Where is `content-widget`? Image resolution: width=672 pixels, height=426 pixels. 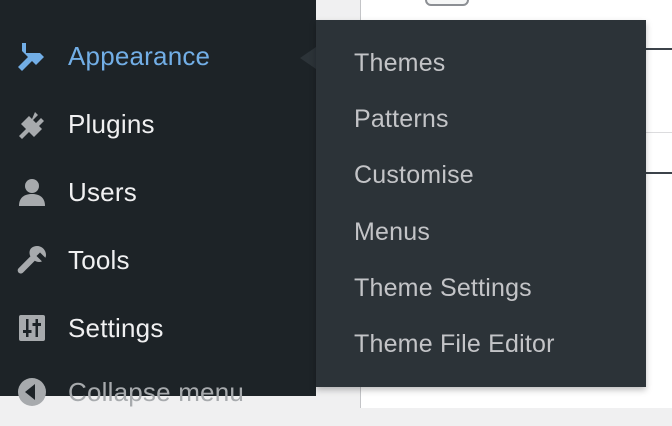
content-widget is located at coordinates (447, 3).